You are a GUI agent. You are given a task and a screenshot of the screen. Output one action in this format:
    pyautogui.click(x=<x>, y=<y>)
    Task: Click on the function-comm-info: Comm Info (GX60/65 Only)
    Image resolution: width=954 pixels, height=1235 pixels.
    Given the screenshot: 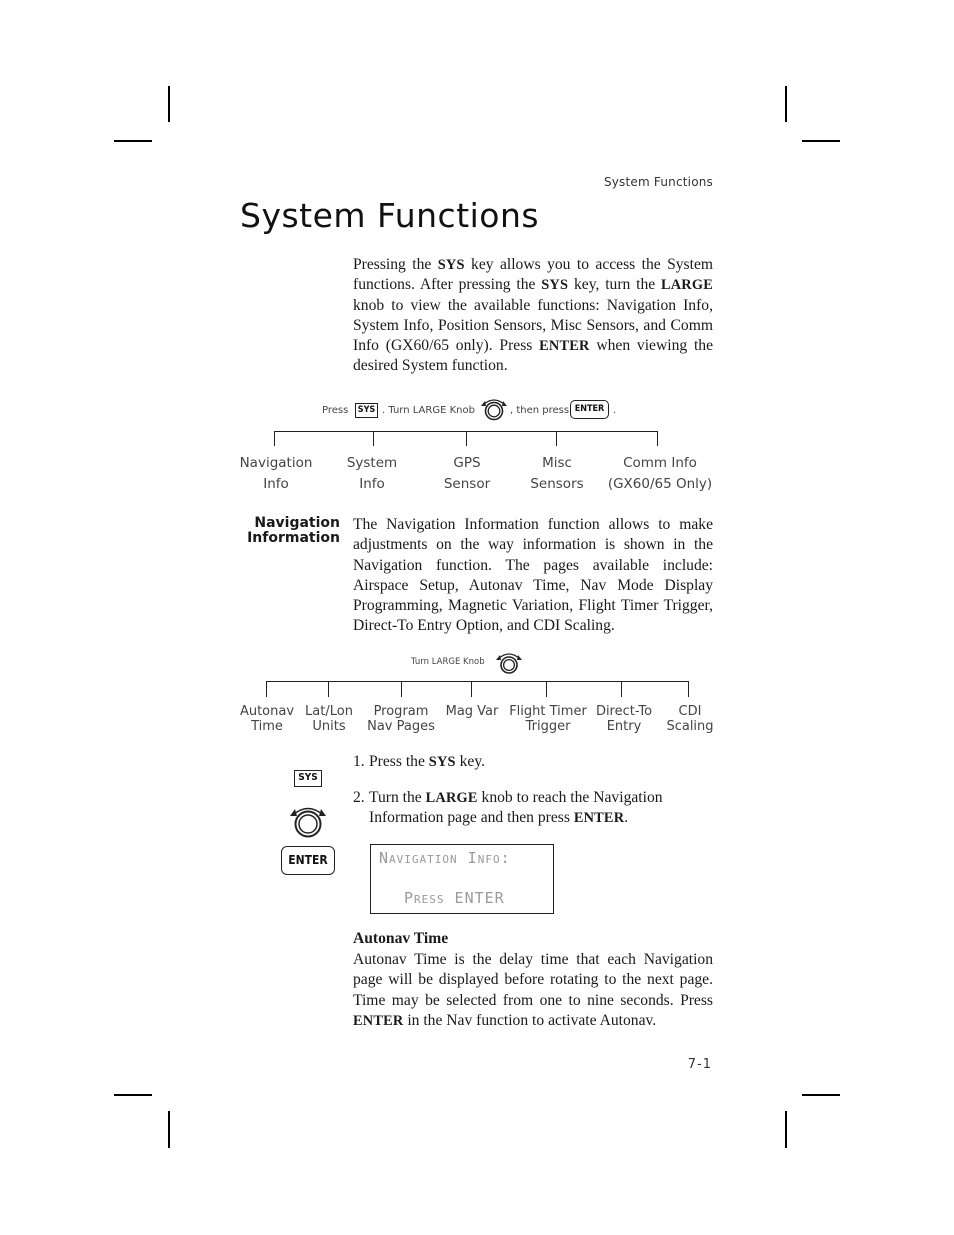 What is the action you would take?
    pyautogui.click(x=660, y=473)
    